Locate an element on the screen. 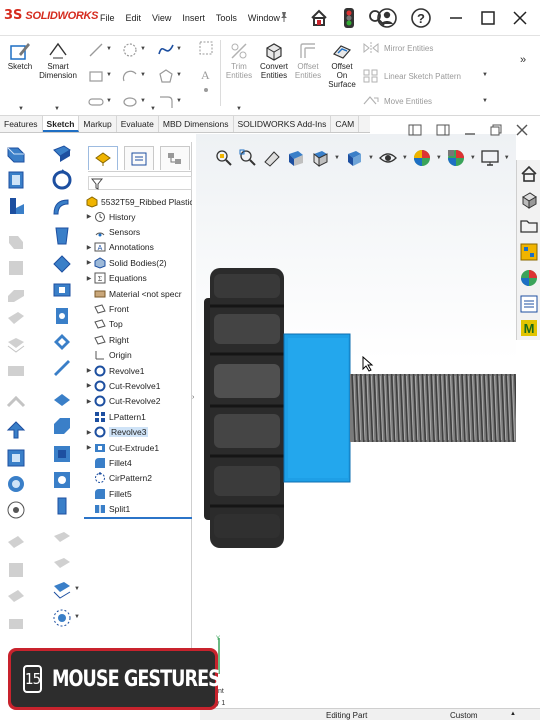 This screenshot has width=540, height=720. move-dropdown-icon: ▼ is located at coordinates (485, 101).